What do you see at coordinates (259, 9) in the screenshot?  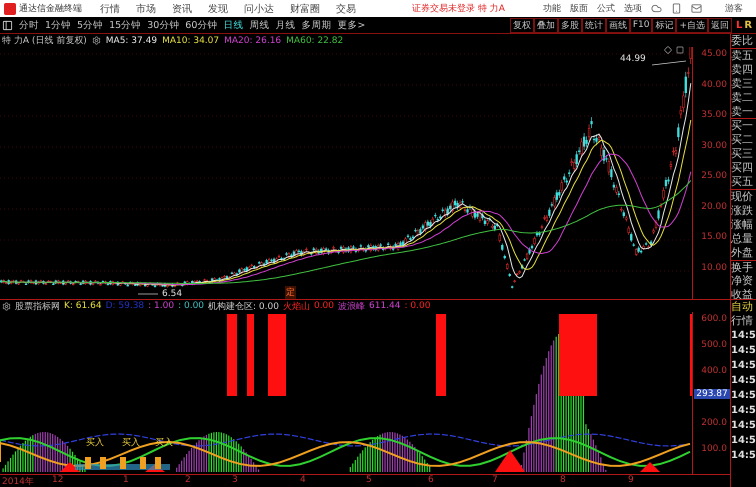 I see `menu-item: 问小达` at bounding box center [259, 9].